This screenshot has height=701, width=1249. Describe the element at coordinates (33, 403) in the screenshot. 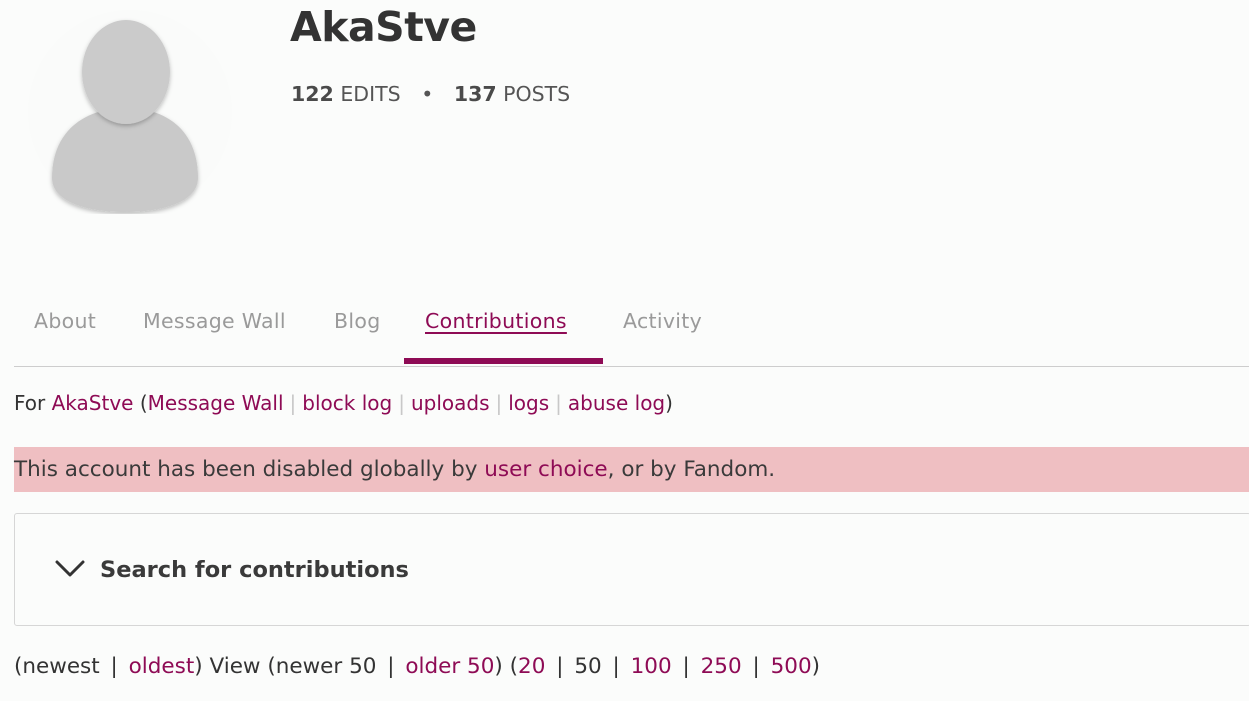

I see `for-prefix: For` at that location.